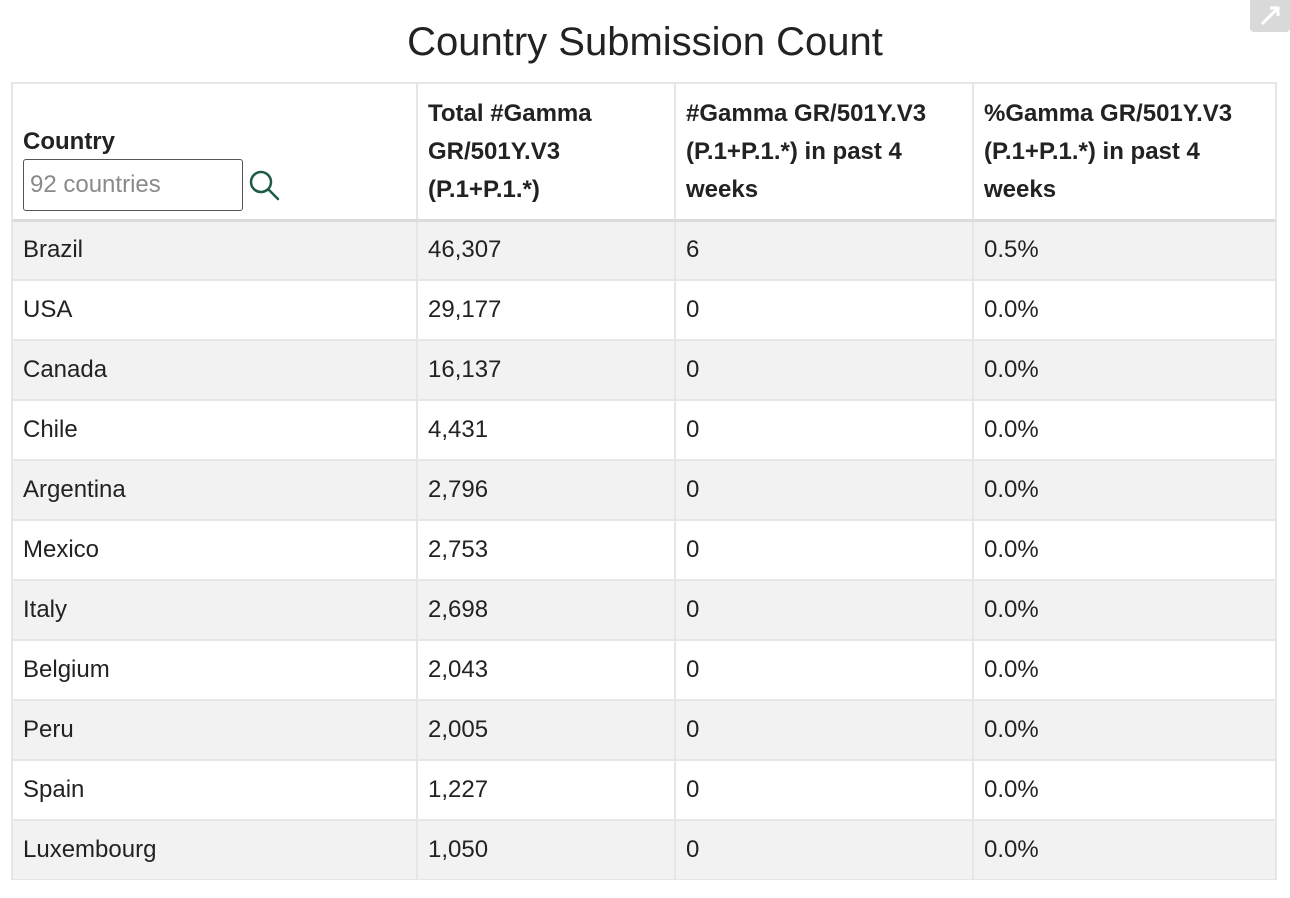  What do you see at coordinates (645, 42) in the screenshot?
I see `page-title: Country Submission Count` at bounding box center [645, 42].